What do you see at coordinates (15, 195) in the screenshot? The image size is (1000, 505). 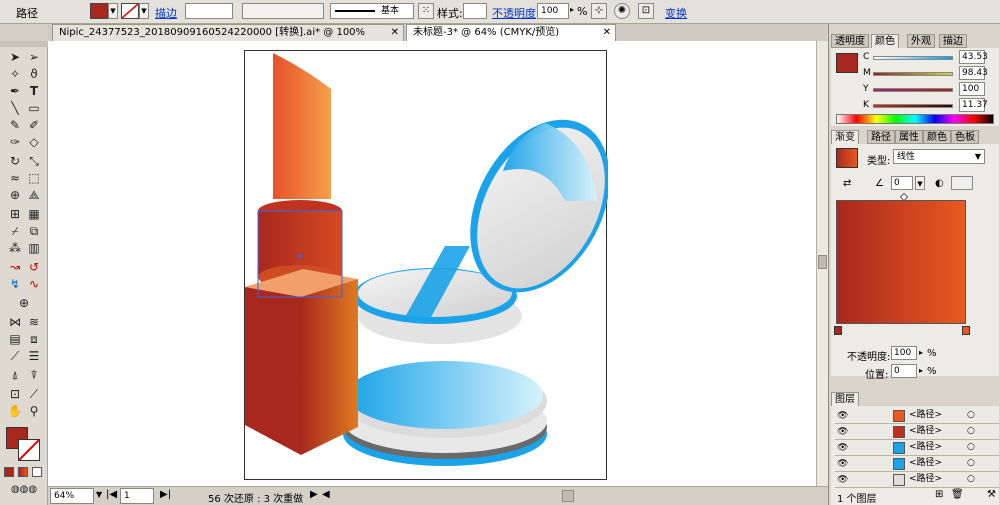 I see `shape-builder-tool-icon: ⊕` at bounding box center [15, 195].